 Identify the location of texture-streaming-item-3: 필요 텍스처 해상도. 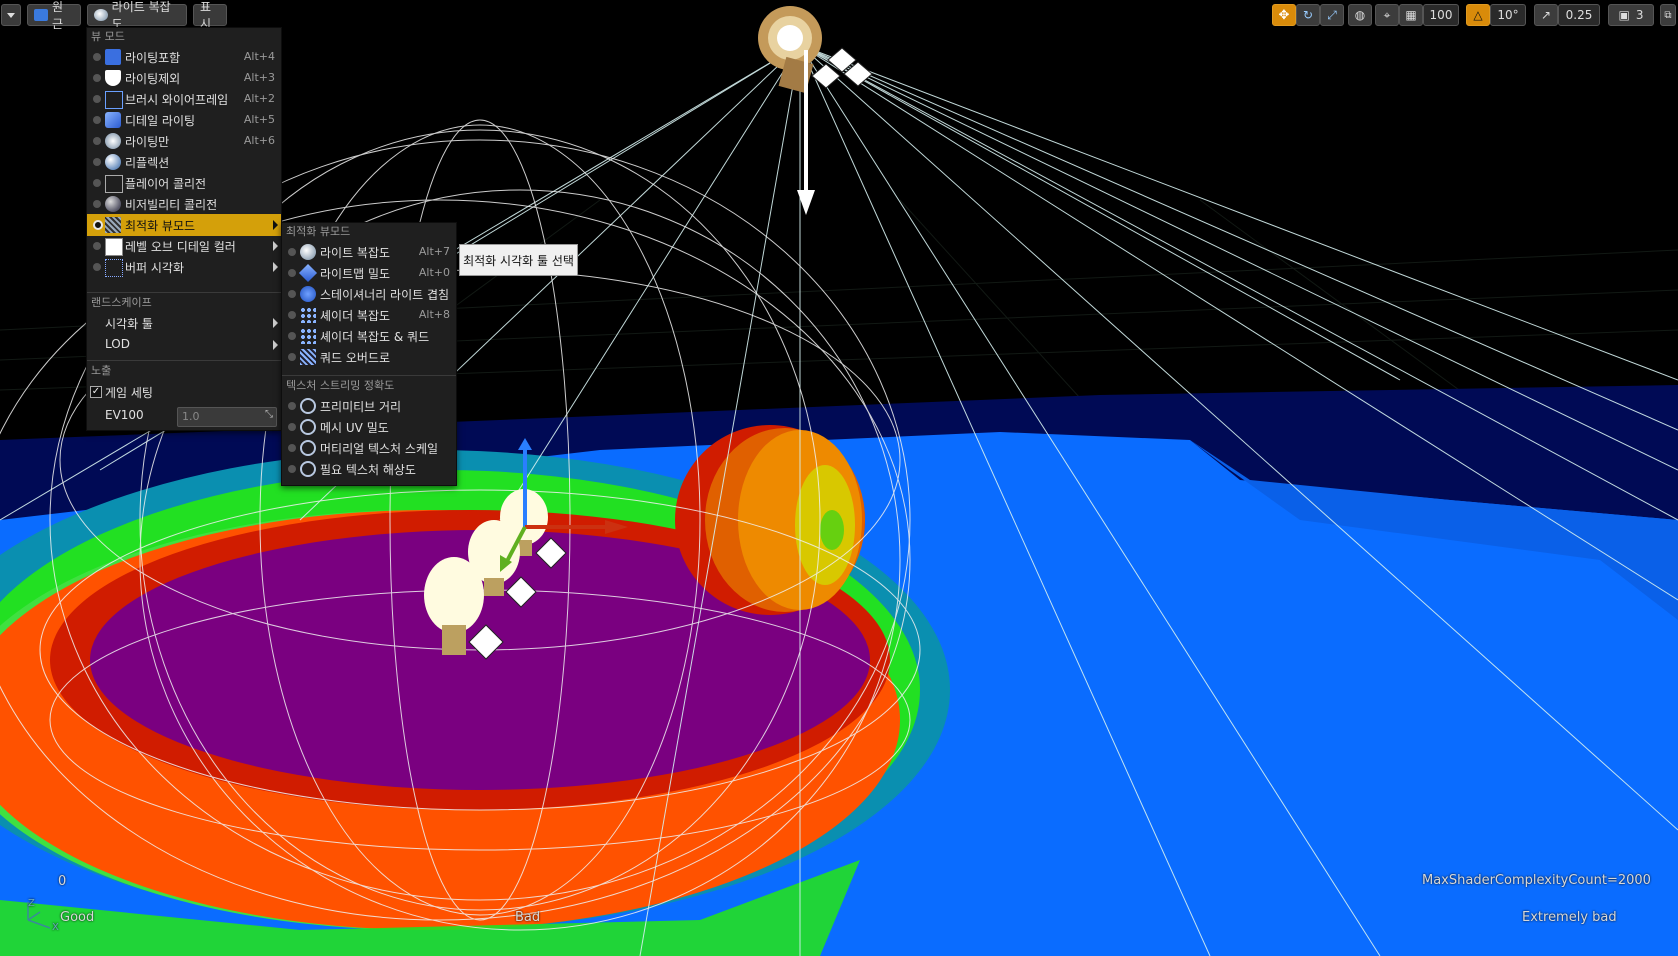
(369, 469).